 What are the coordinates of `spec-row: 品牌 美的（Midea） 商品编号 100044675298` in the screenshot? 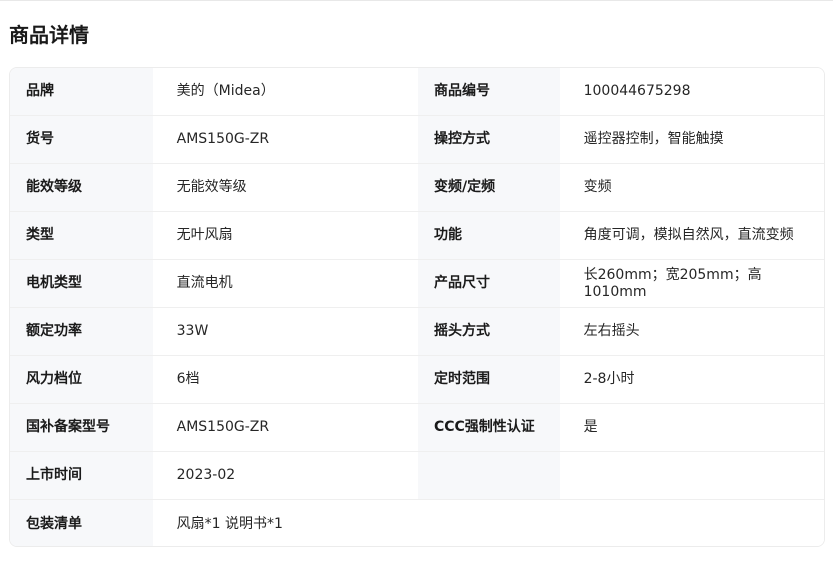 It's located at (417, 92).